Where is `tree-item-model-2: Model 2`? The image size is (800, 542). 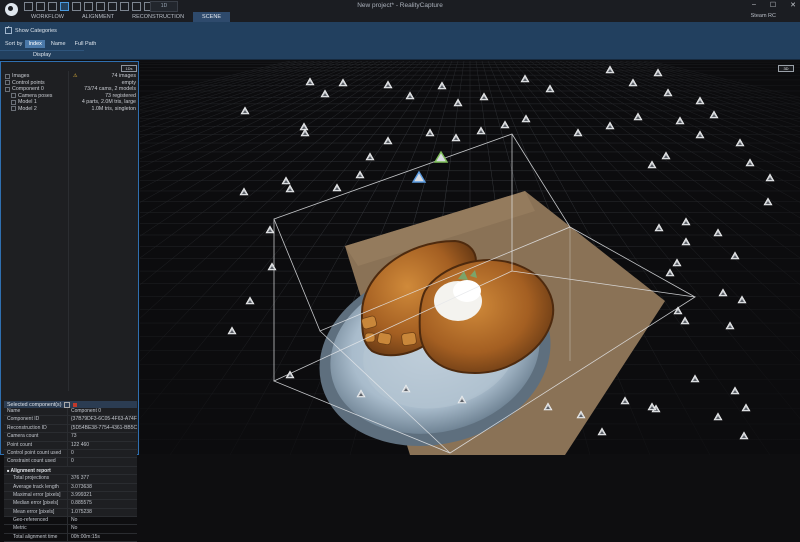 tree-item-model-2: Model 2 is located at coordinates (37, 109).